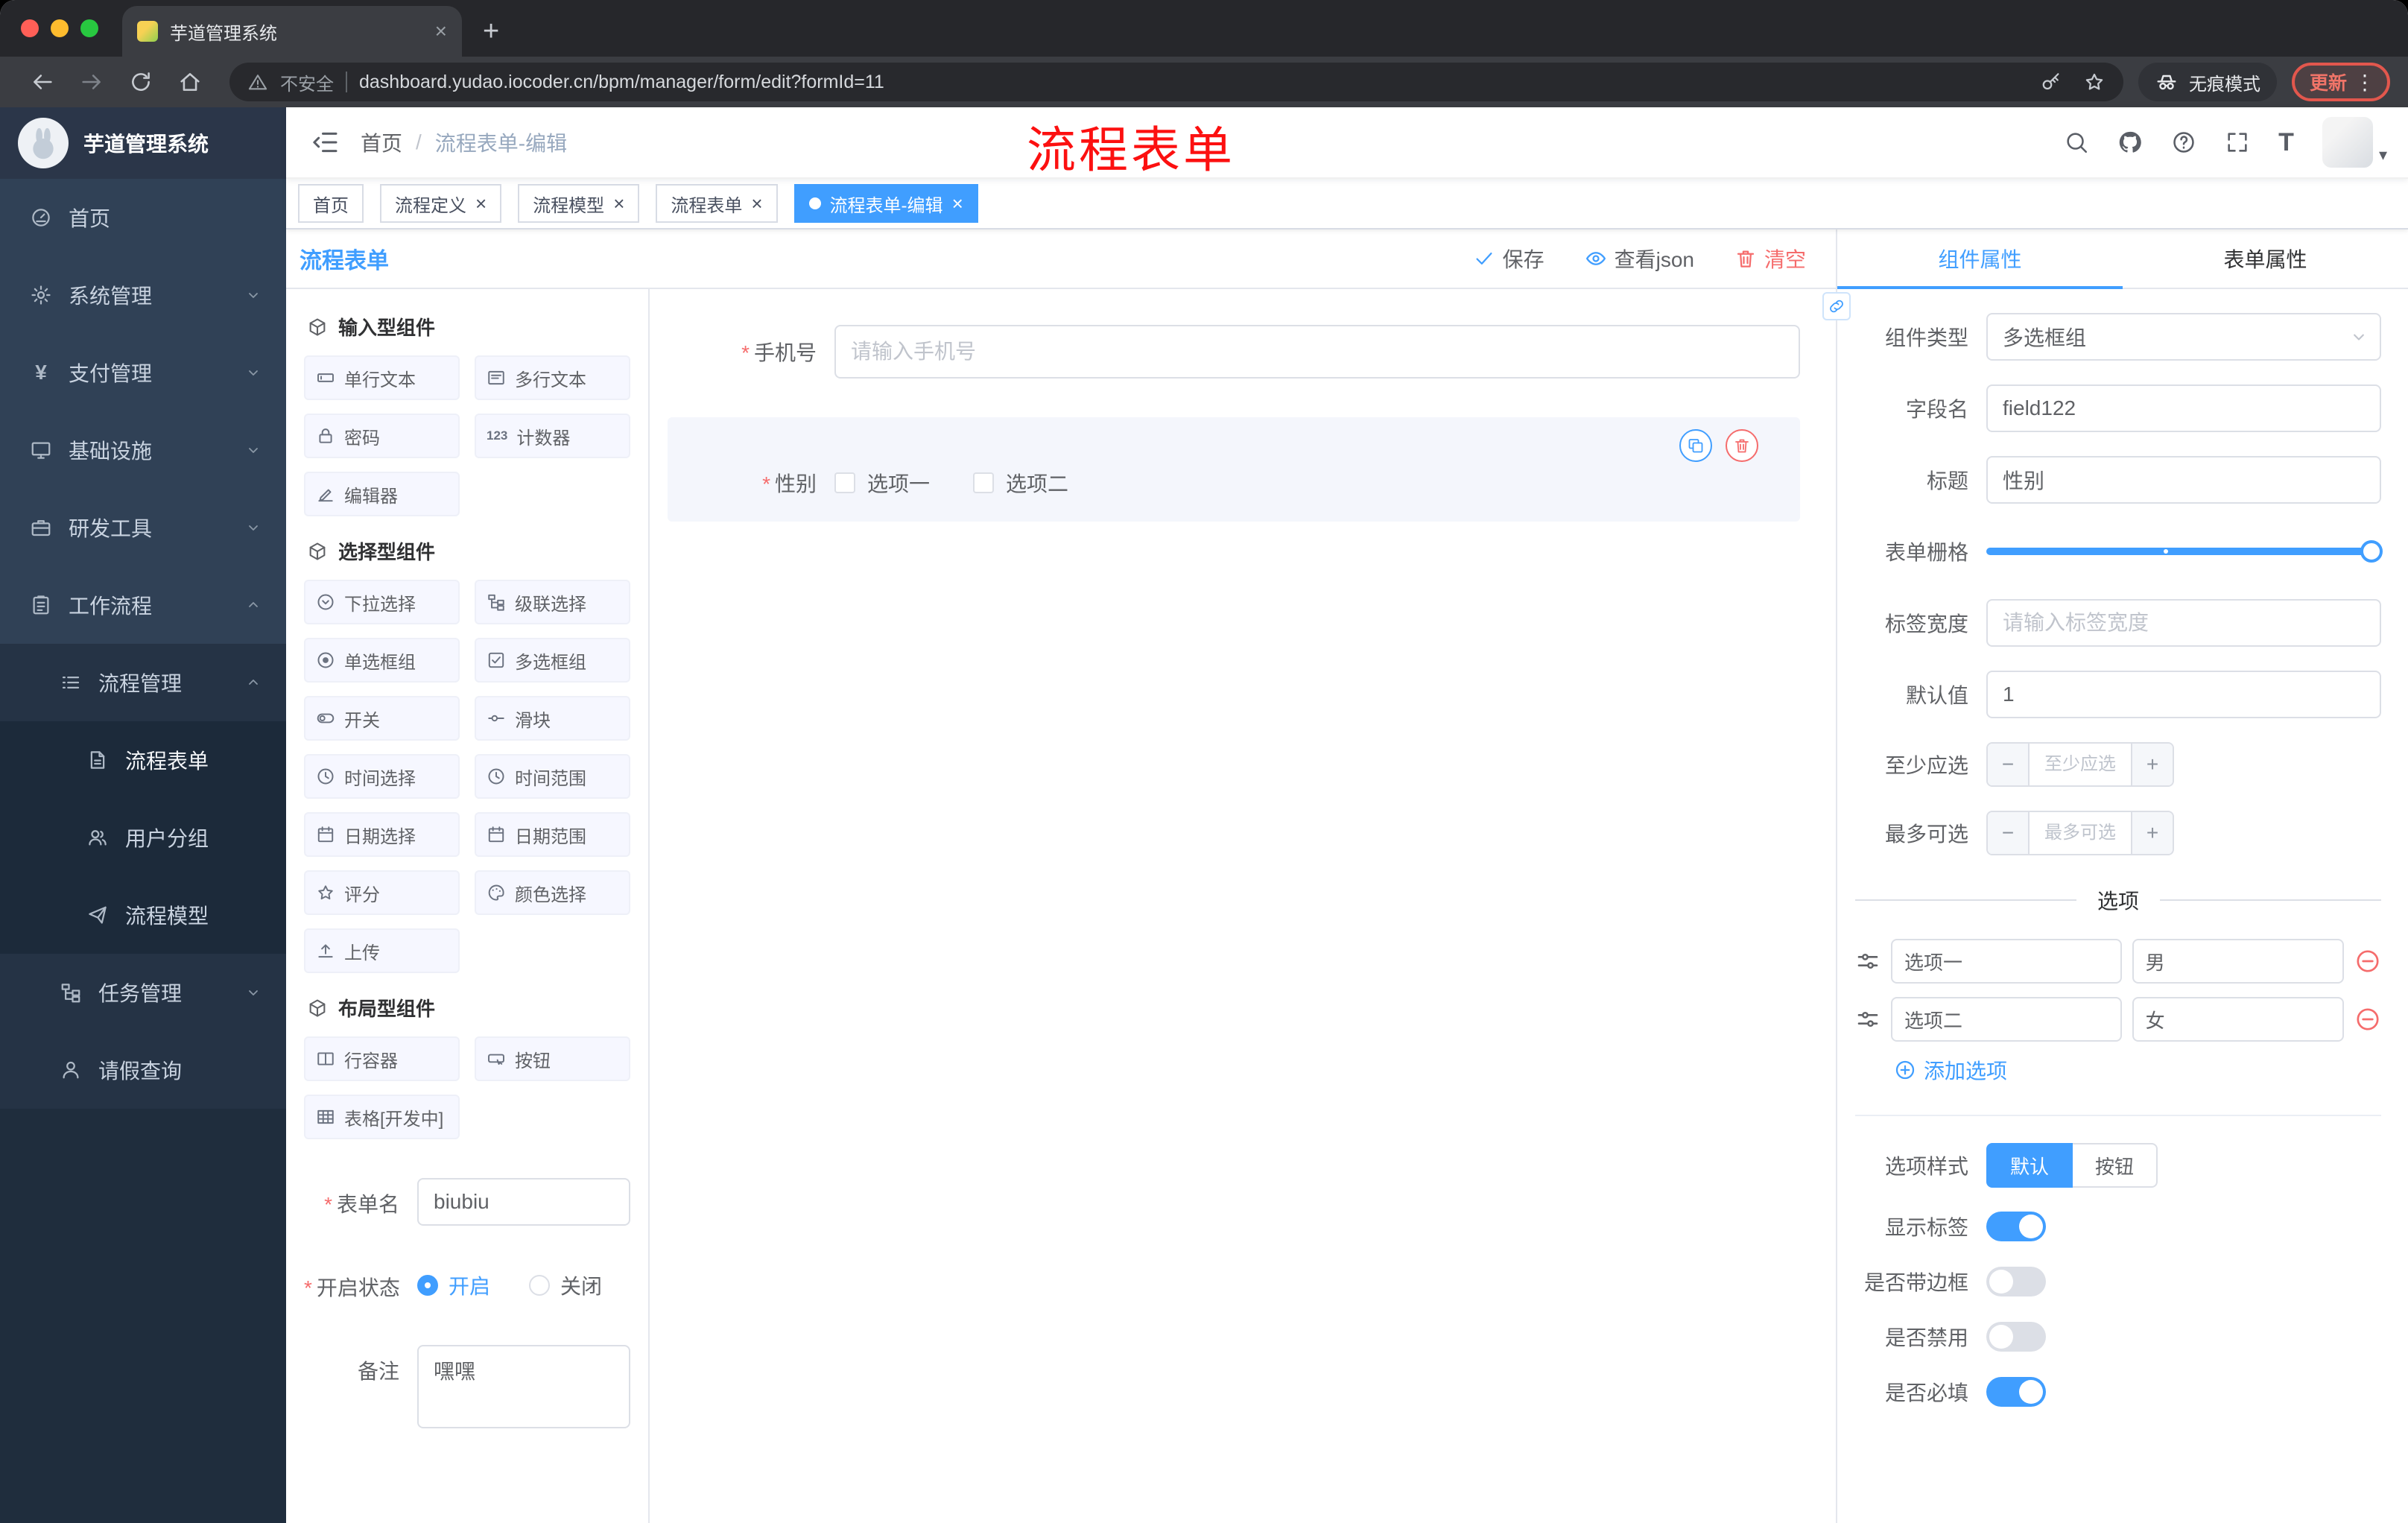 This screenshot has height=1523, width=2408. I want to click on palette-item-time-picker: 时间选择, so click(382, 777).